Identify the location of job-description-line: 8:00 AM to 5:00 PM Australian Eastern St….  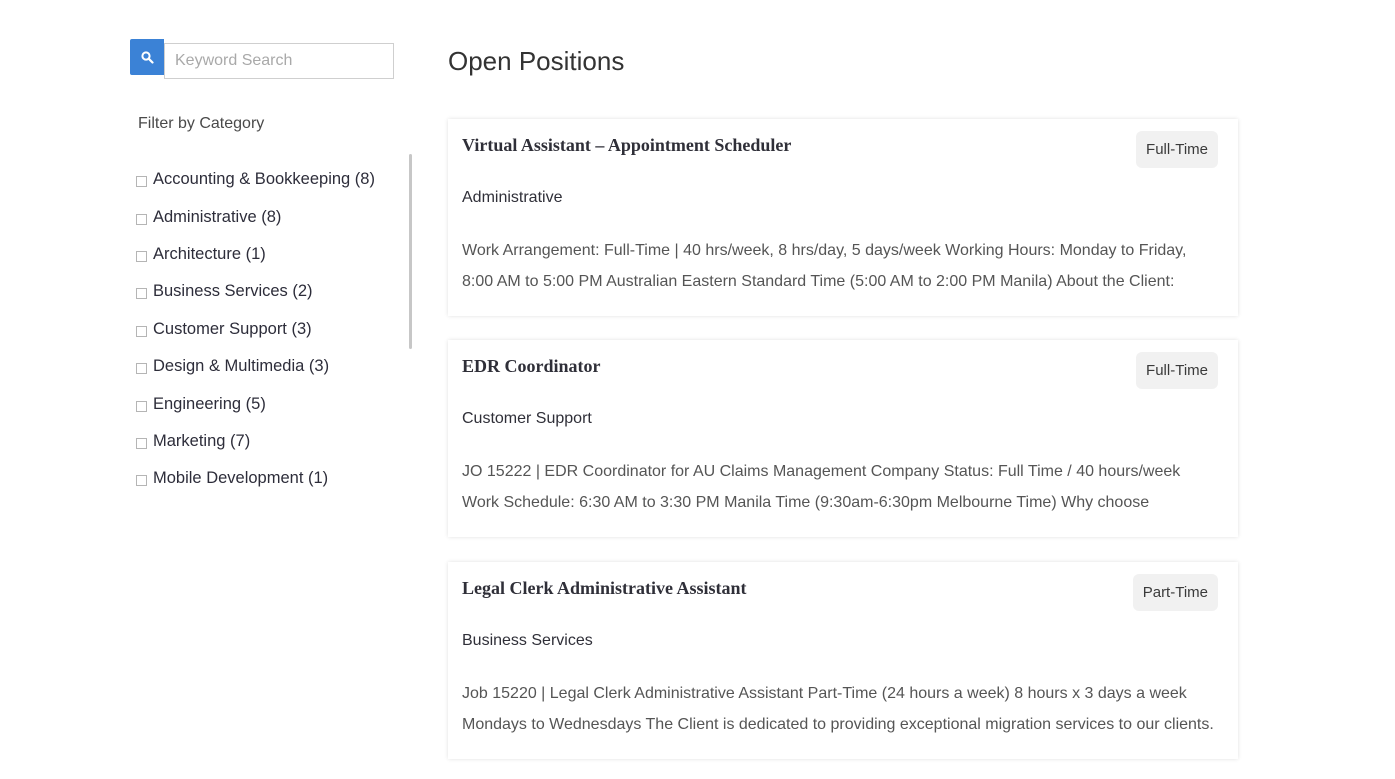
(818, 281).